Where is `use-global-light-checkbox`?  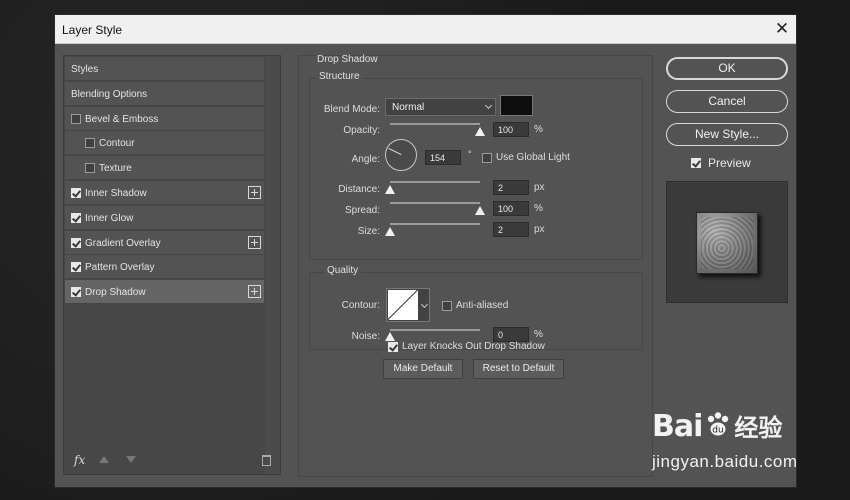
use-global-light-checkbox is located at coordinates (487, 158).